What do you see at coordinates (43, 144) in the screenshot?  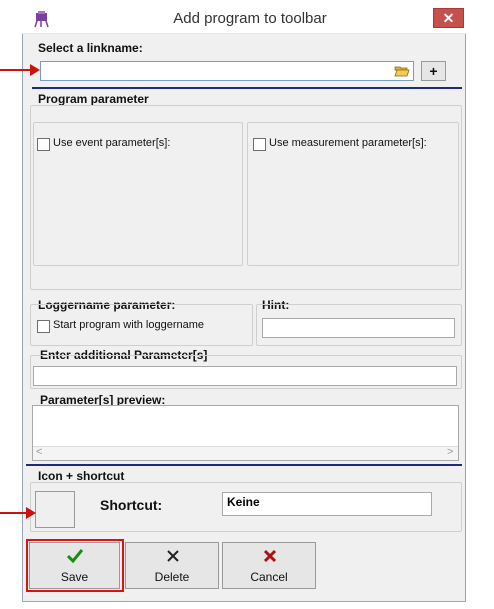 I see `use-event-checkbox` at bounding box center [43, 144].